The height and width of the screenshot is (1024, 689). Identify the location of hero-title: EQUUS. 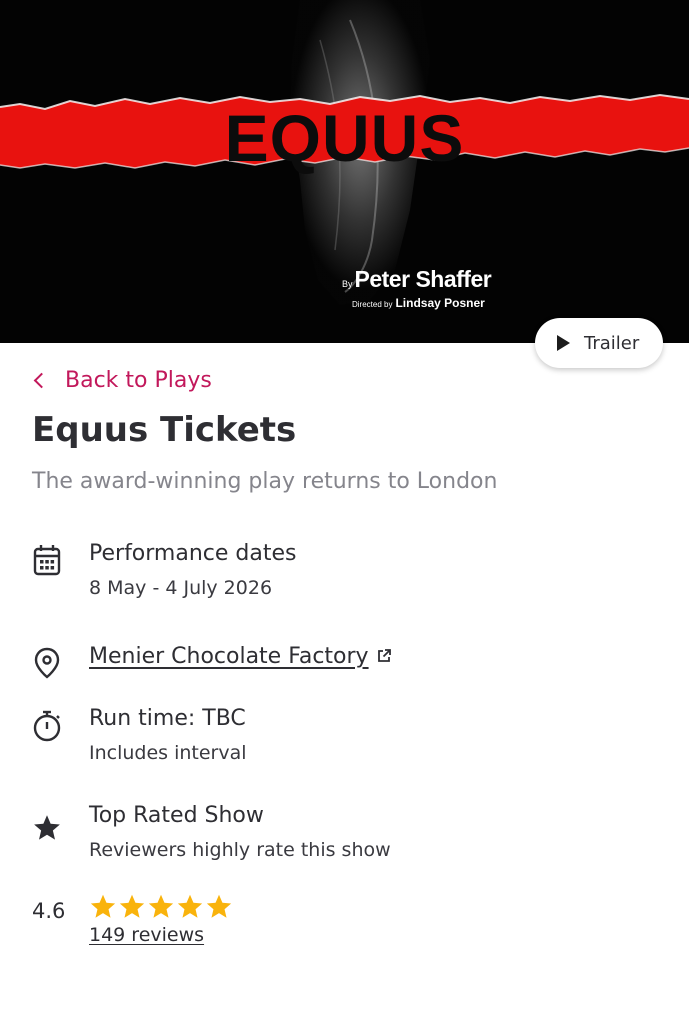
(344, 138).